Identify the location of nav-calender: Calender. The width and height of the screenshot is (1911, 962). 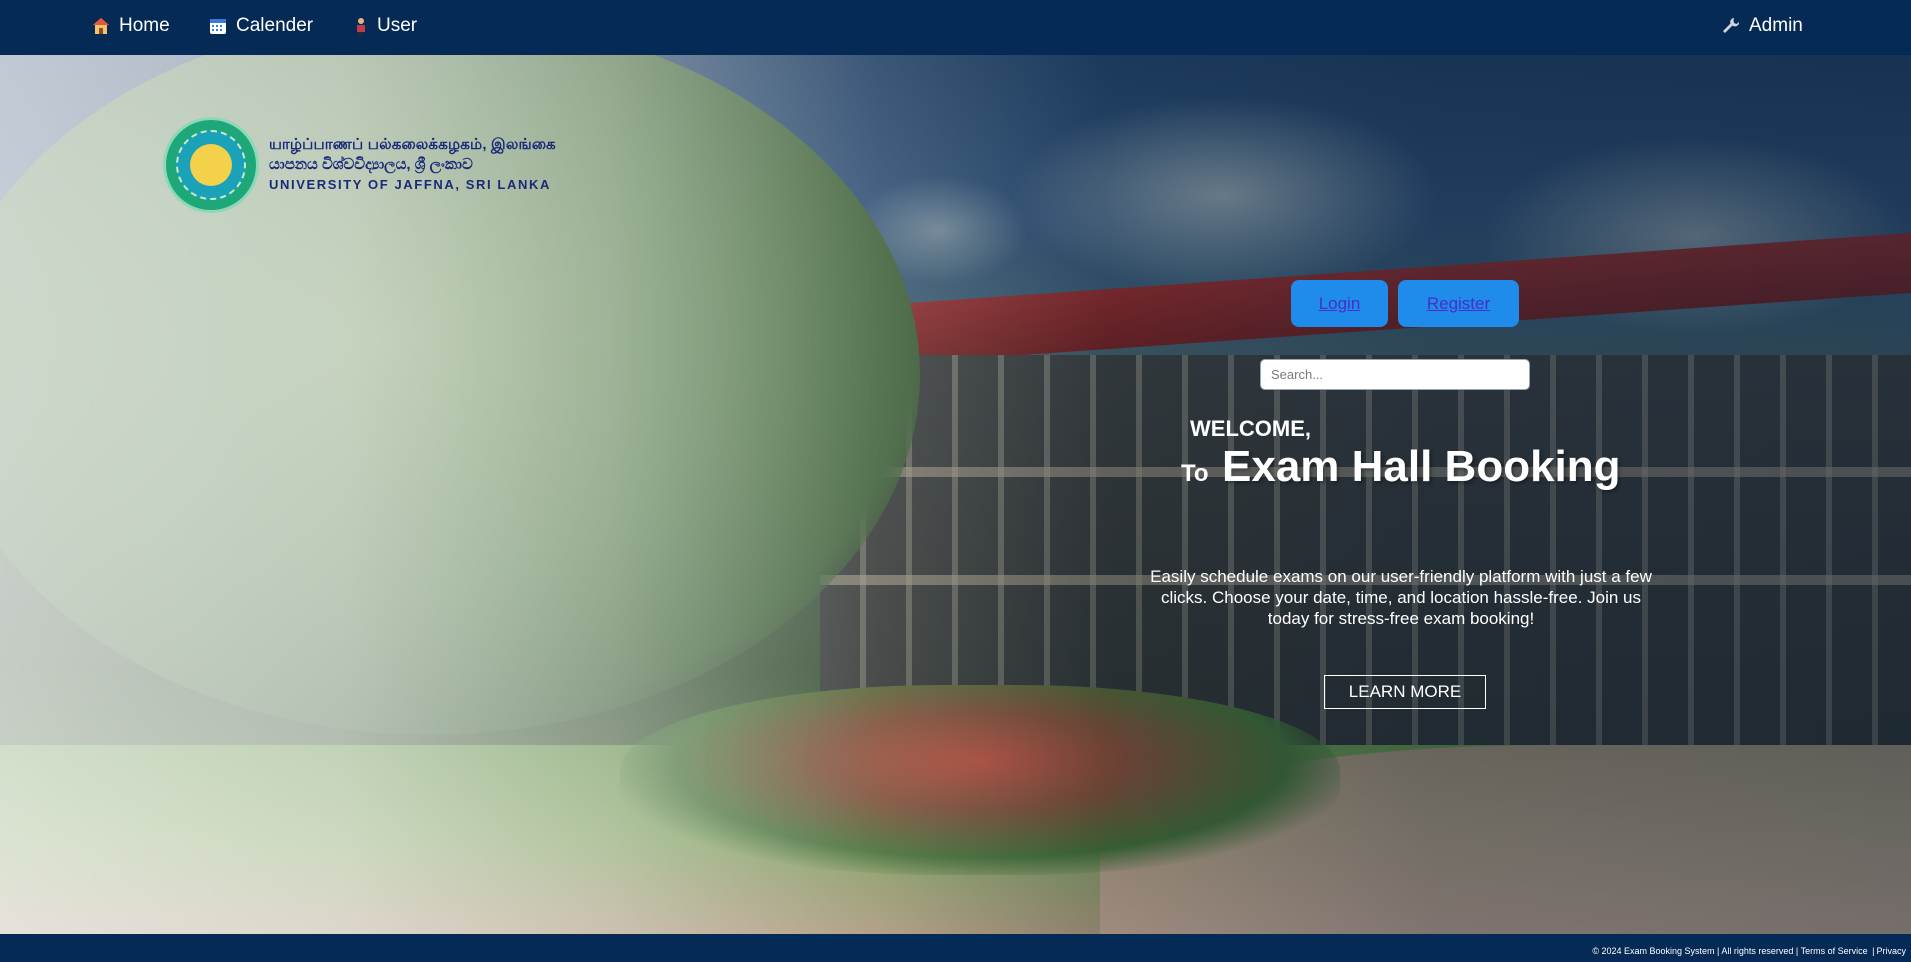
(261, 26).